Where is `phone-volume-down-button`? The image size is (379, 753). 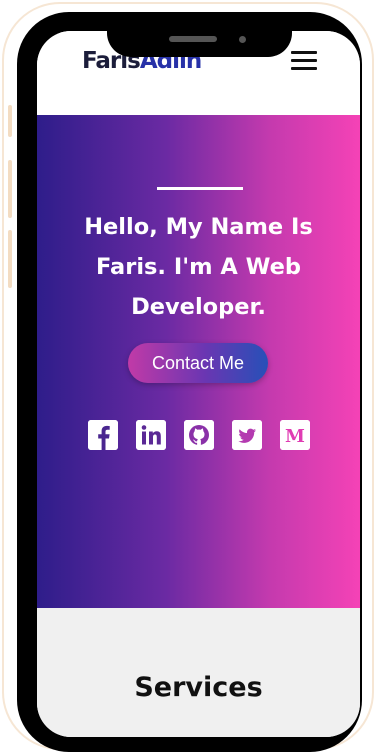 phone-volume-down-button is located at coordinates (10, 259).